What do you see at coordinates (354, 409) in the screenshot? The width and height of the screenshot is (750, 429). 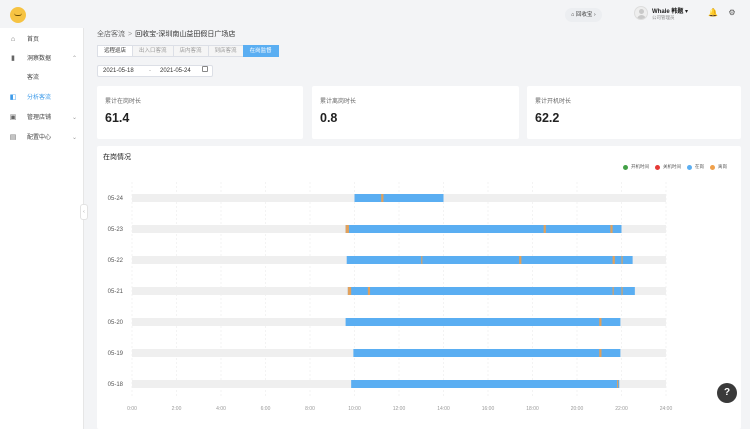 I see `x-tick-label: 10:00` at bounding box center [354, 409].